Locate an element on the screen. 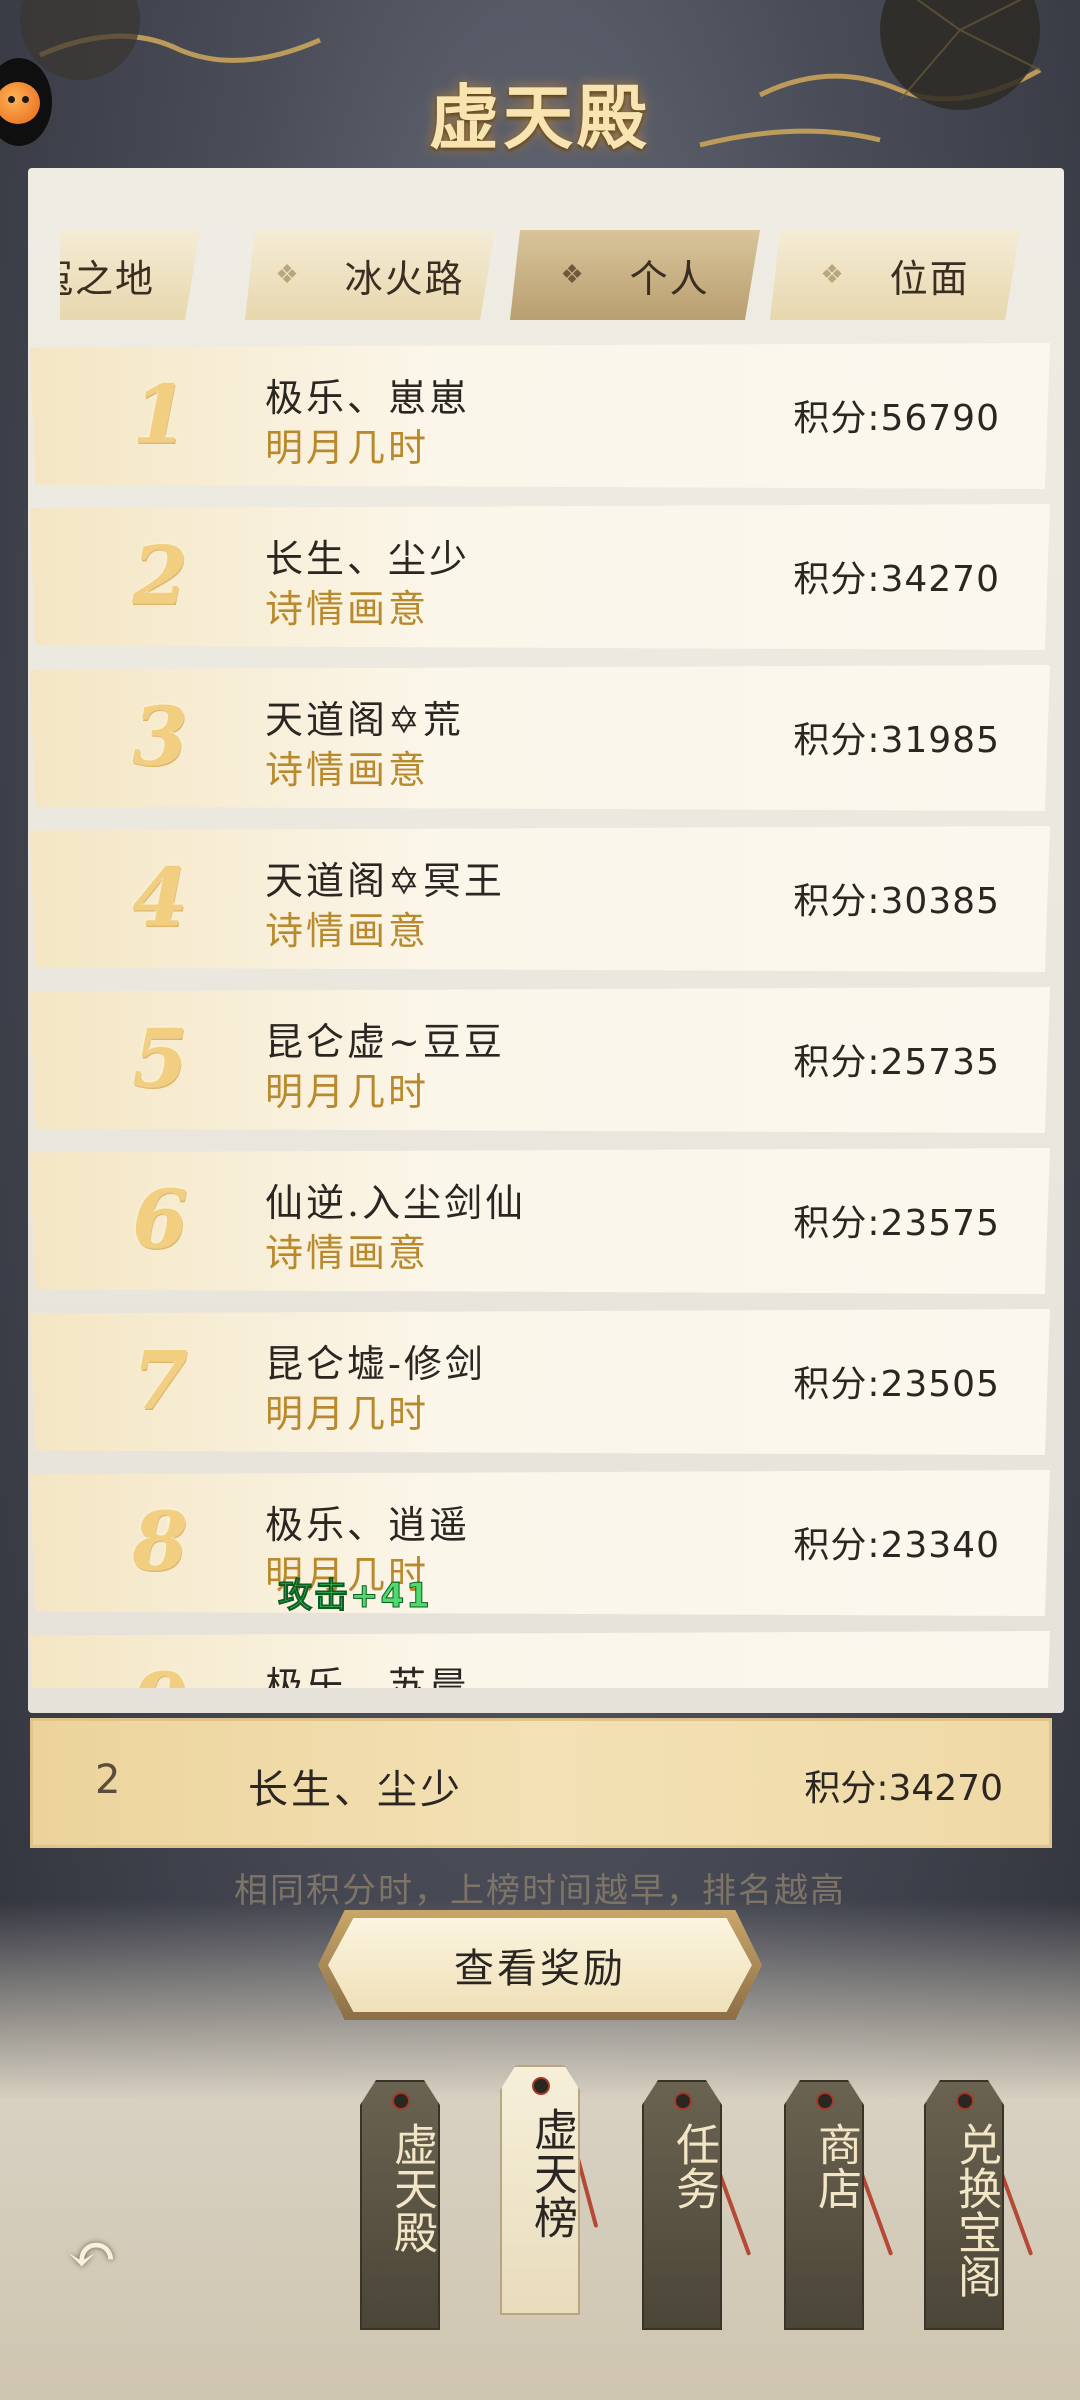 Image resolution: width=1080 pixels, height=2400 pixels. player-name: 极乐、苏晨 is located at coordinates (368, 1676).